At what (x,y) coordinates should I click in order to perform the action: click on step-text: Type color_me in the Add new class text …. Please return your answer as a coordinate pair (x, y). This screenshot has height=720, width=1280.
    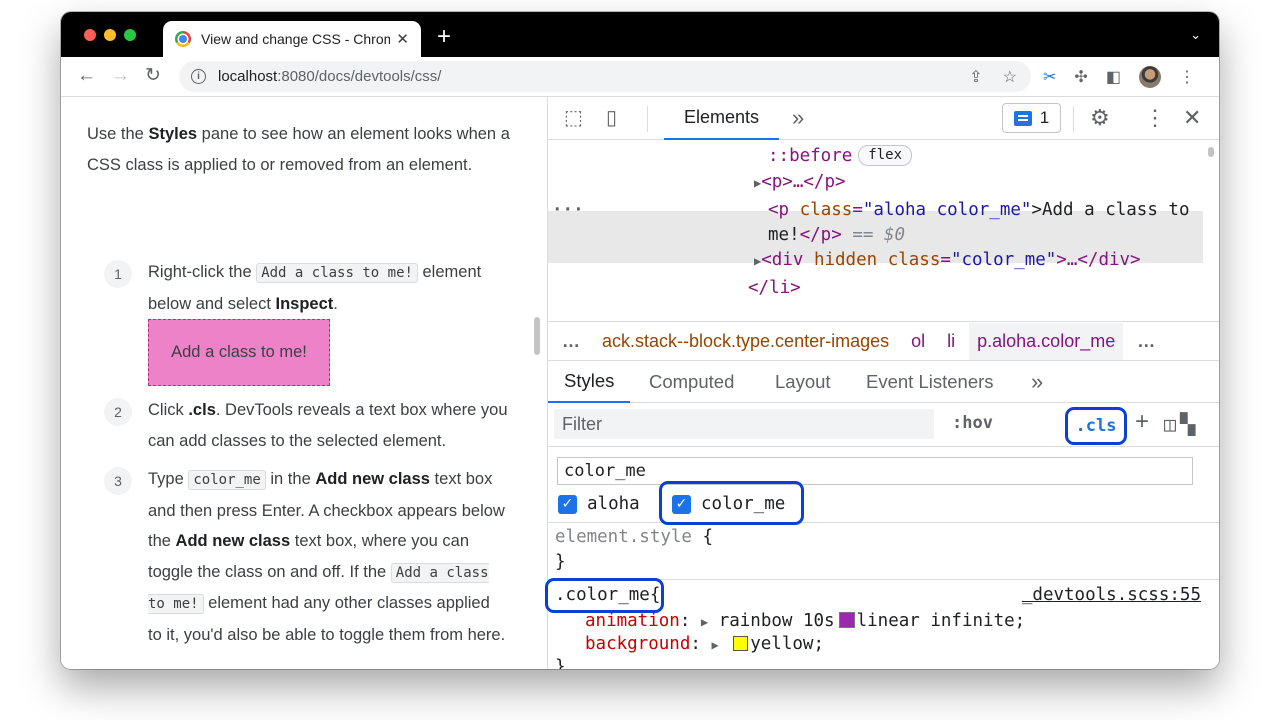
    Looking at the image, I should click on (327, 557).